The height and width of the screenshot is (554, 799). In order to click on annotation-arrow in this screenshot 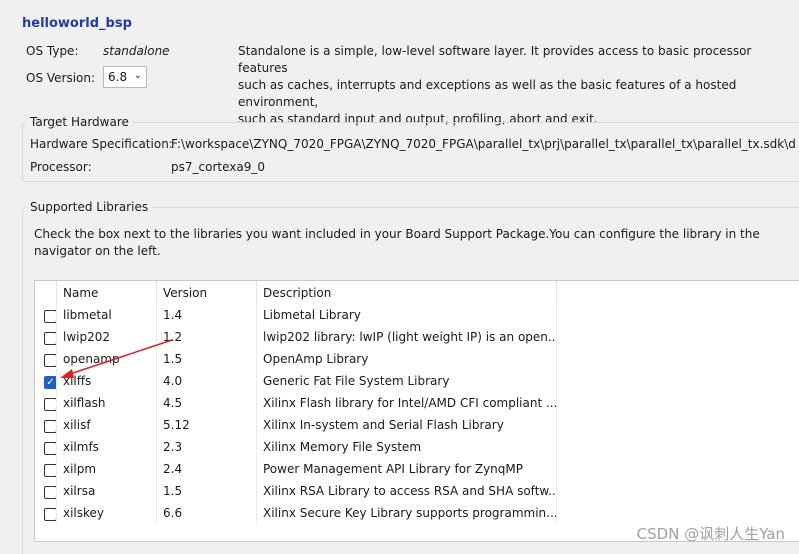, I will do `click(116, 358)`.